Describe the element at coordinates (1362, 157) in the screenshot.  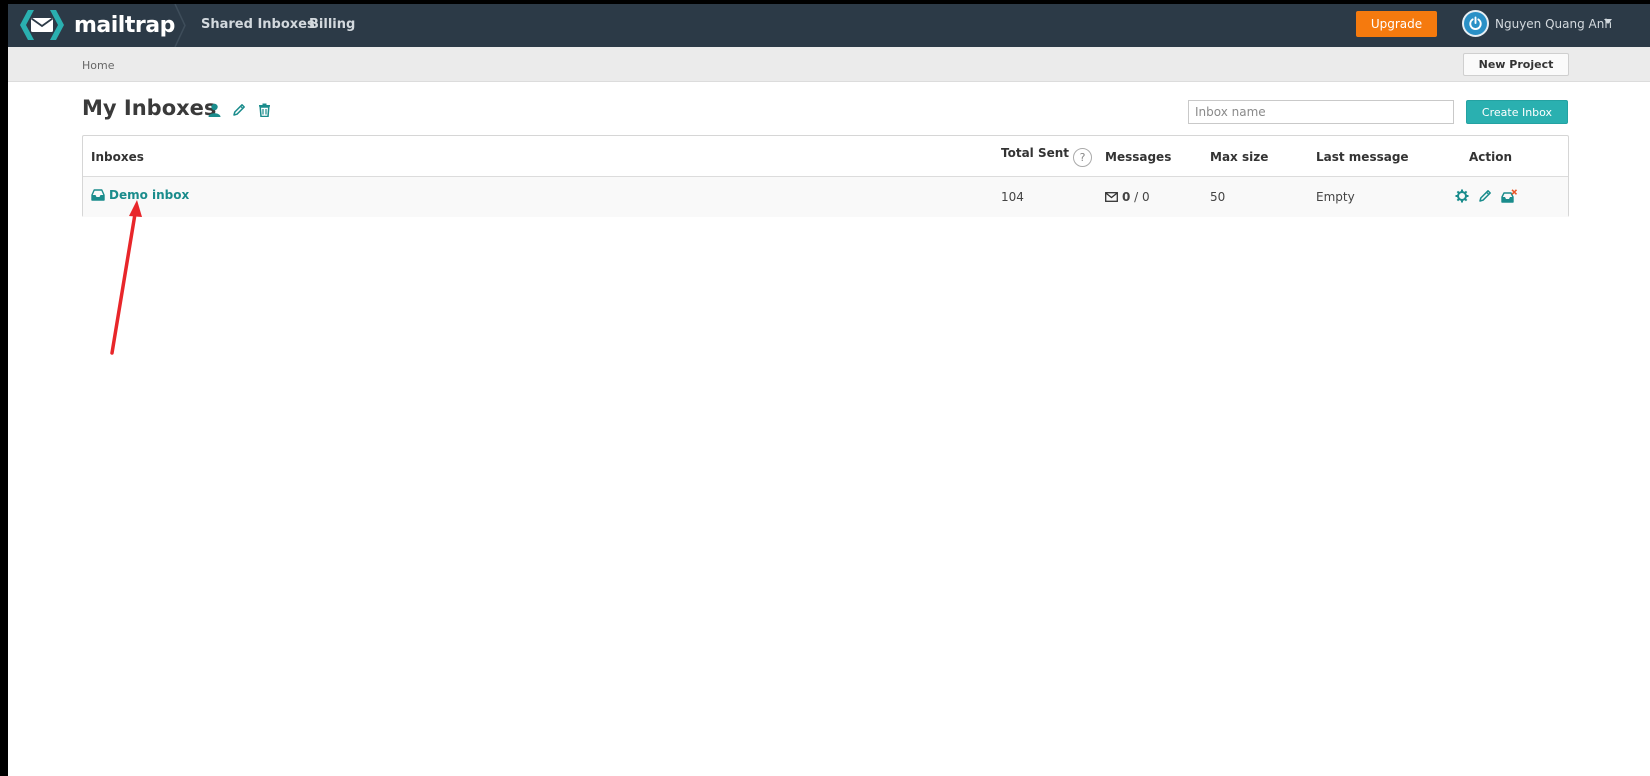
I see `column-header-last-message: Last message` at that location.